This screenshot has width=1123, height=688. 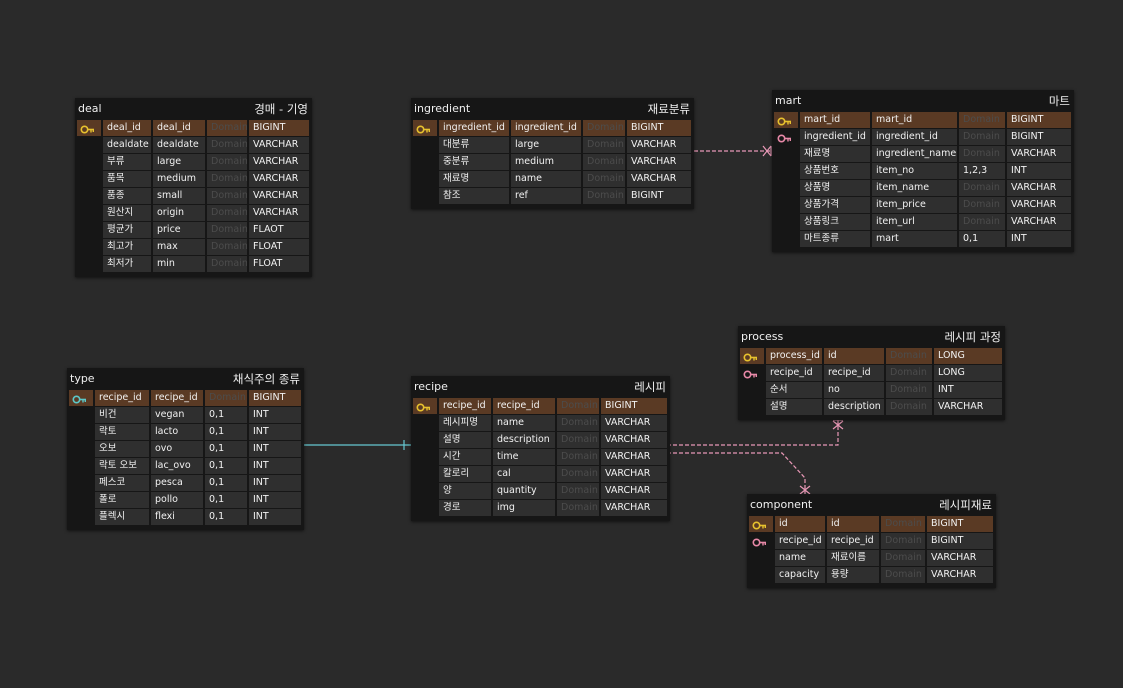 What do you see at coordinates (179, 264) in the screenshot?
I see `column-physical-name: min` at bounding box center [179, 264].